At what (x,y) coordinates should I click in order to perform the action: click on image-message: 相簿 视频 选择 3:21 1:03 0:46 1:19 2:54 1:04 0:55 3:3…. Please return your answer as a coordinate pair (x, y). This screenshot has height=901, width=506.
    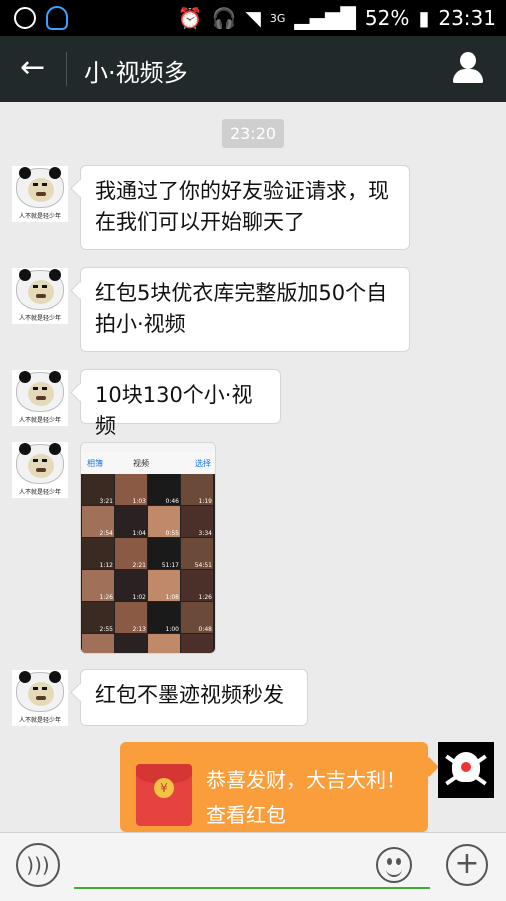
    Looking at the image, I should click on (148, 548).